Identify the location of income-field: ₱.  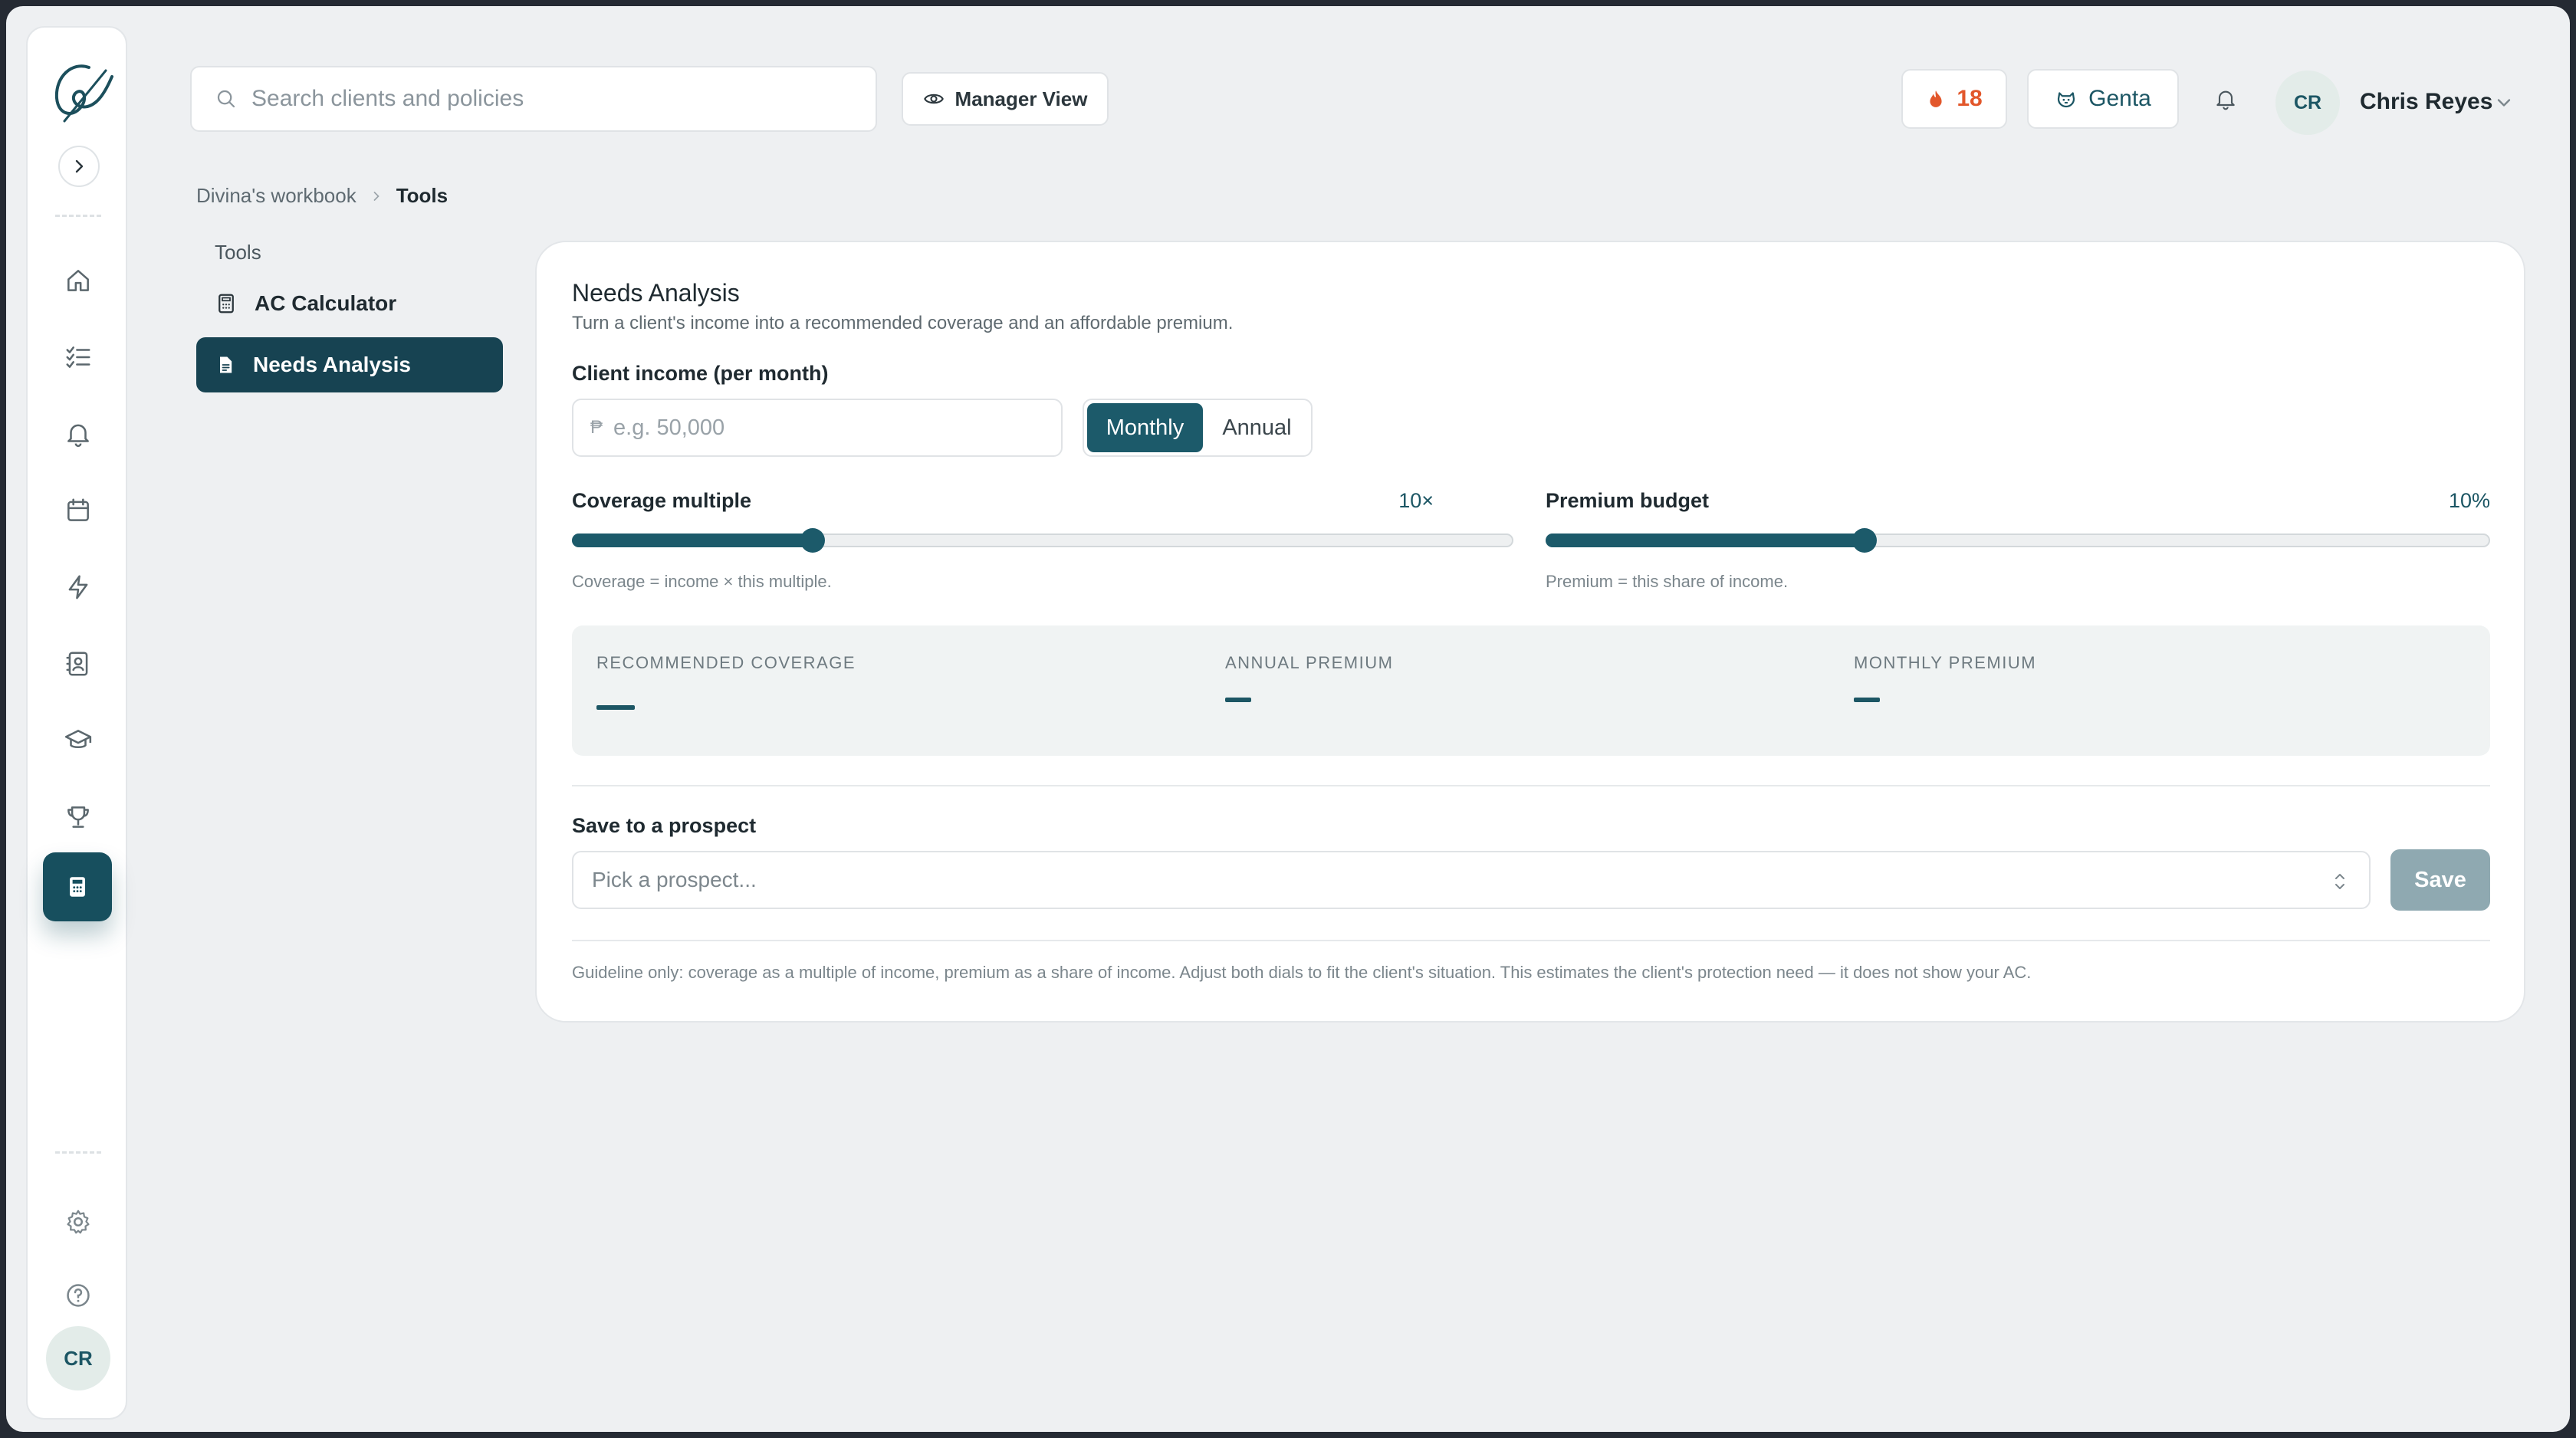
(818, 428).